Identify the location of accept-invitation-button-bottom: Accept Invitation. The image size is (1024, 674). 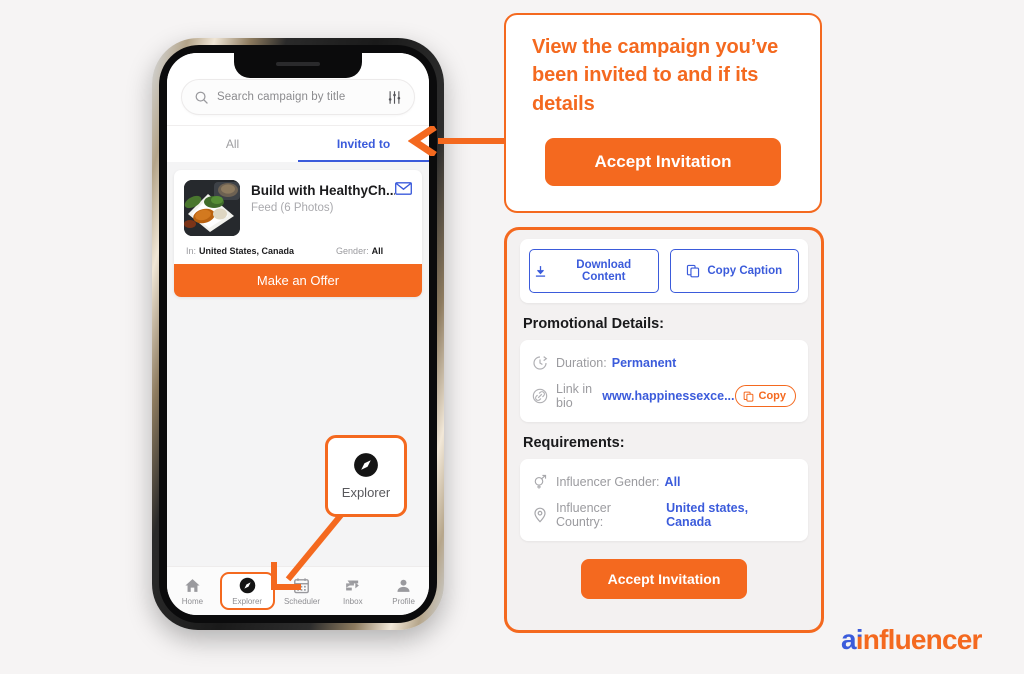
(664, 579).